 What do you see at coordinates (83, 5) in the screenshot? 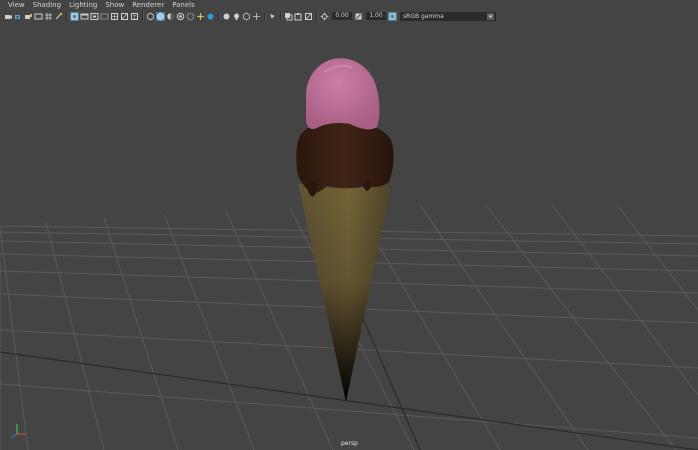
I see `menu-lighting: Lighting` at bounding box center [83, 5].